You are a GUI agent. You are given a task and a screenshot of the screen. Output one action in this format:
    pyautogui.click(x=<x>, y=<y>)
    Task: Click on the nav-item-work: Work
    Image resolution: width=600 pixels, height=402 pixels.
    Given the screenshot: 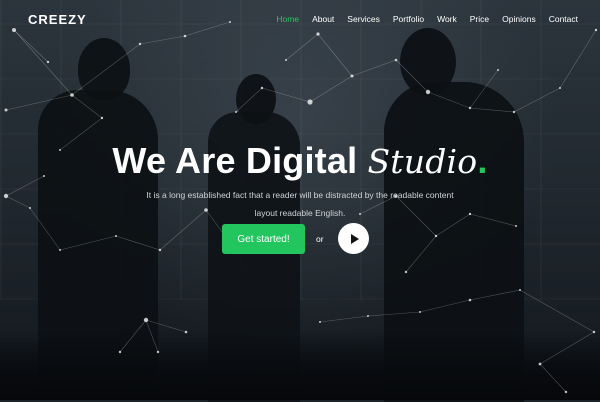 What is the action you would take?
    pyautogui.click(x=447, y=19)
    